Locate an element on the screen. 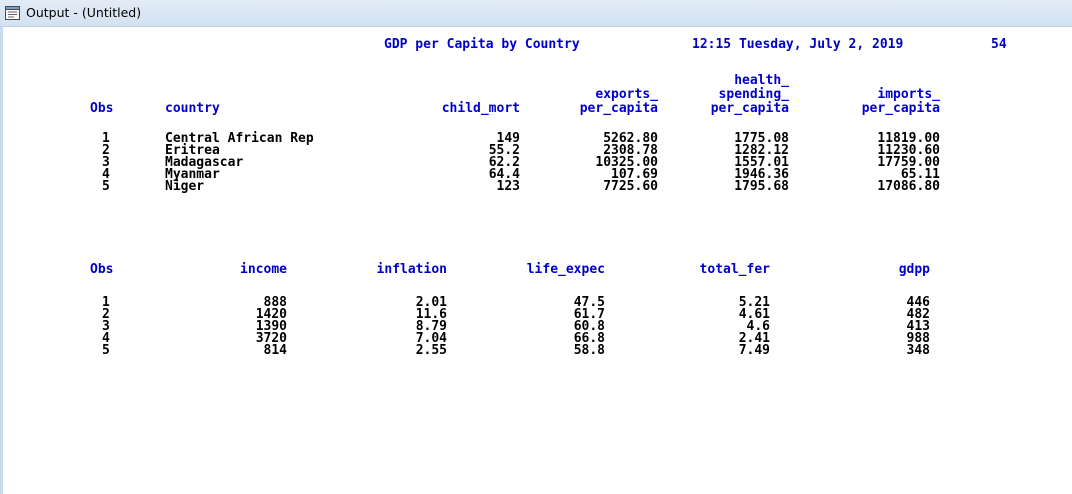 This screenshot has width=1072, height=494. table1-header-imports: imports_ per_capita is located at coordinates (900, 101).